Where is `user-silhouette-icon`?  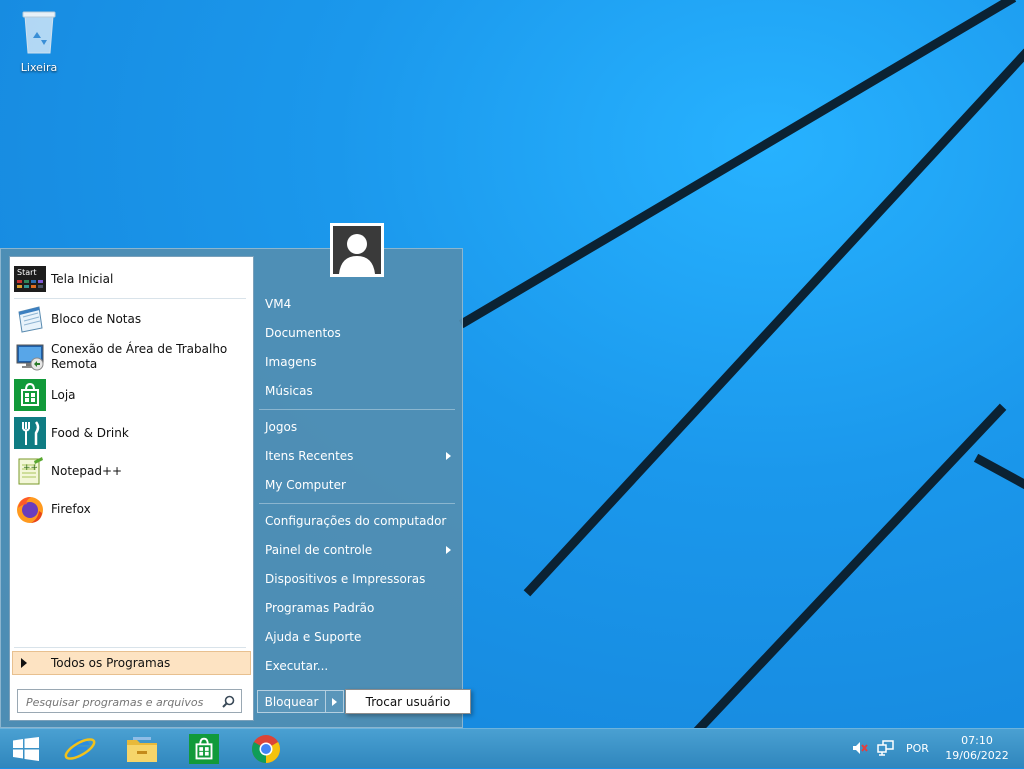 user-silhouette-icon is located at coordinates (357, 250).